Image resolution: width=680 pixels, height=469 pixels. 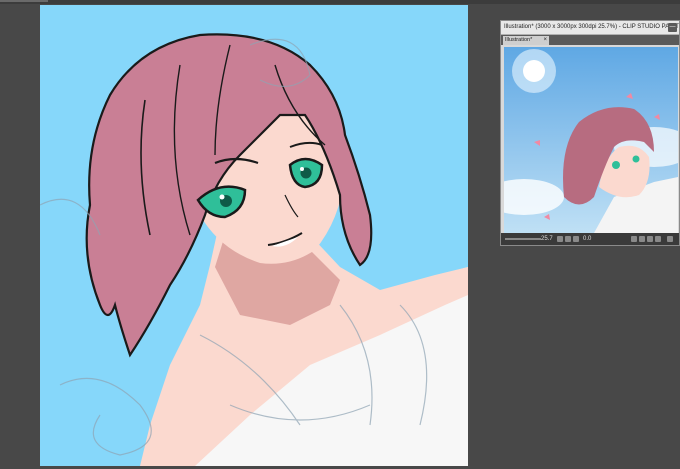 I want to click on zoom-out-icon, so click(x=568, y=239).